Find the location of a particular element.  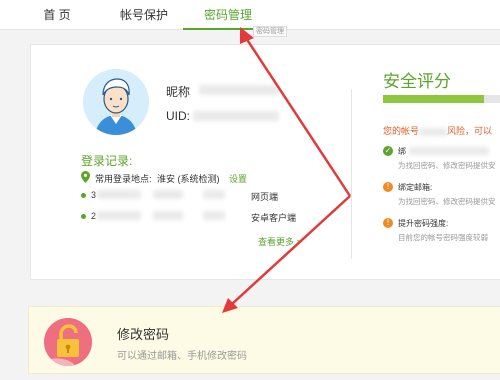

uid-value-redacted is located at coordinates (236, 116).